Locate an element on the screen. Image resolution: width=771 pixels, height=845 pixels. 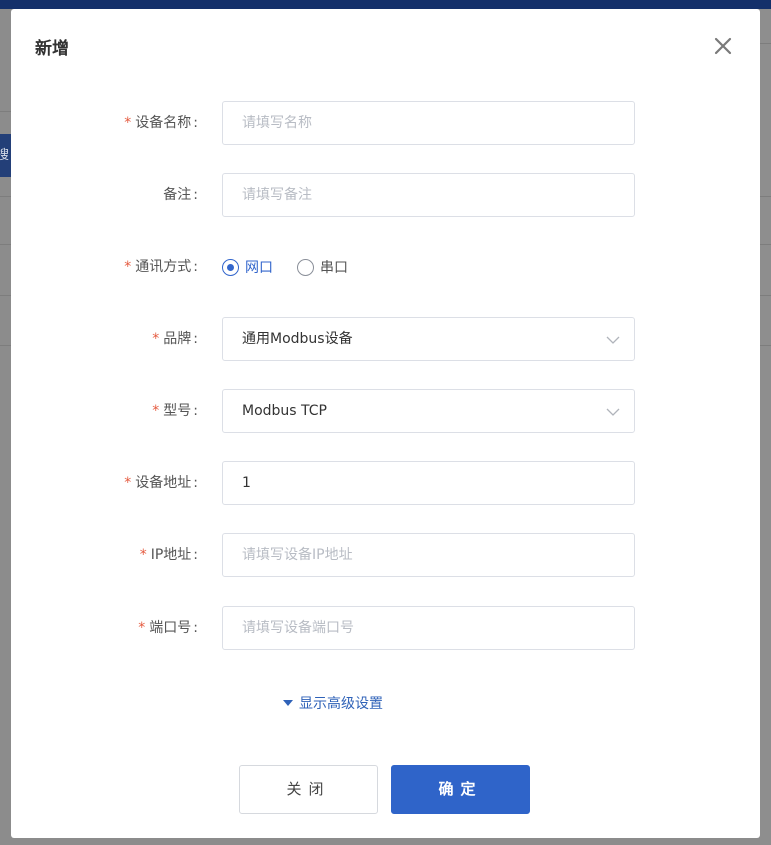
port-row: * 端口号: 请填写设备端口号 is located at coordinates (385, 628).